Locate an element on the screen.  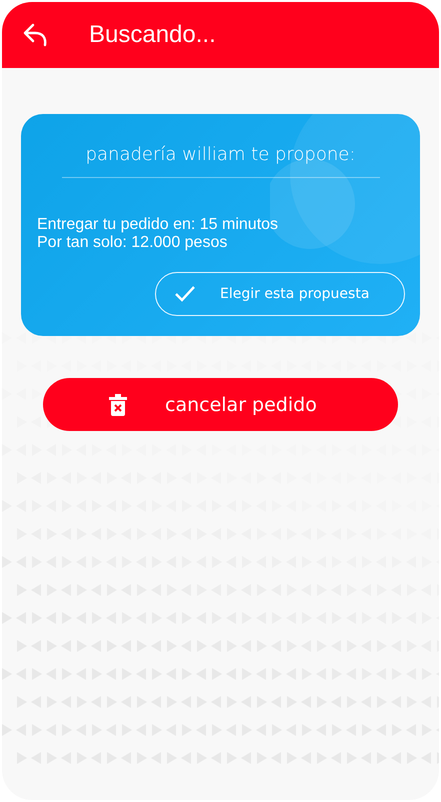
back-icon is located at coordinates (36, 35).